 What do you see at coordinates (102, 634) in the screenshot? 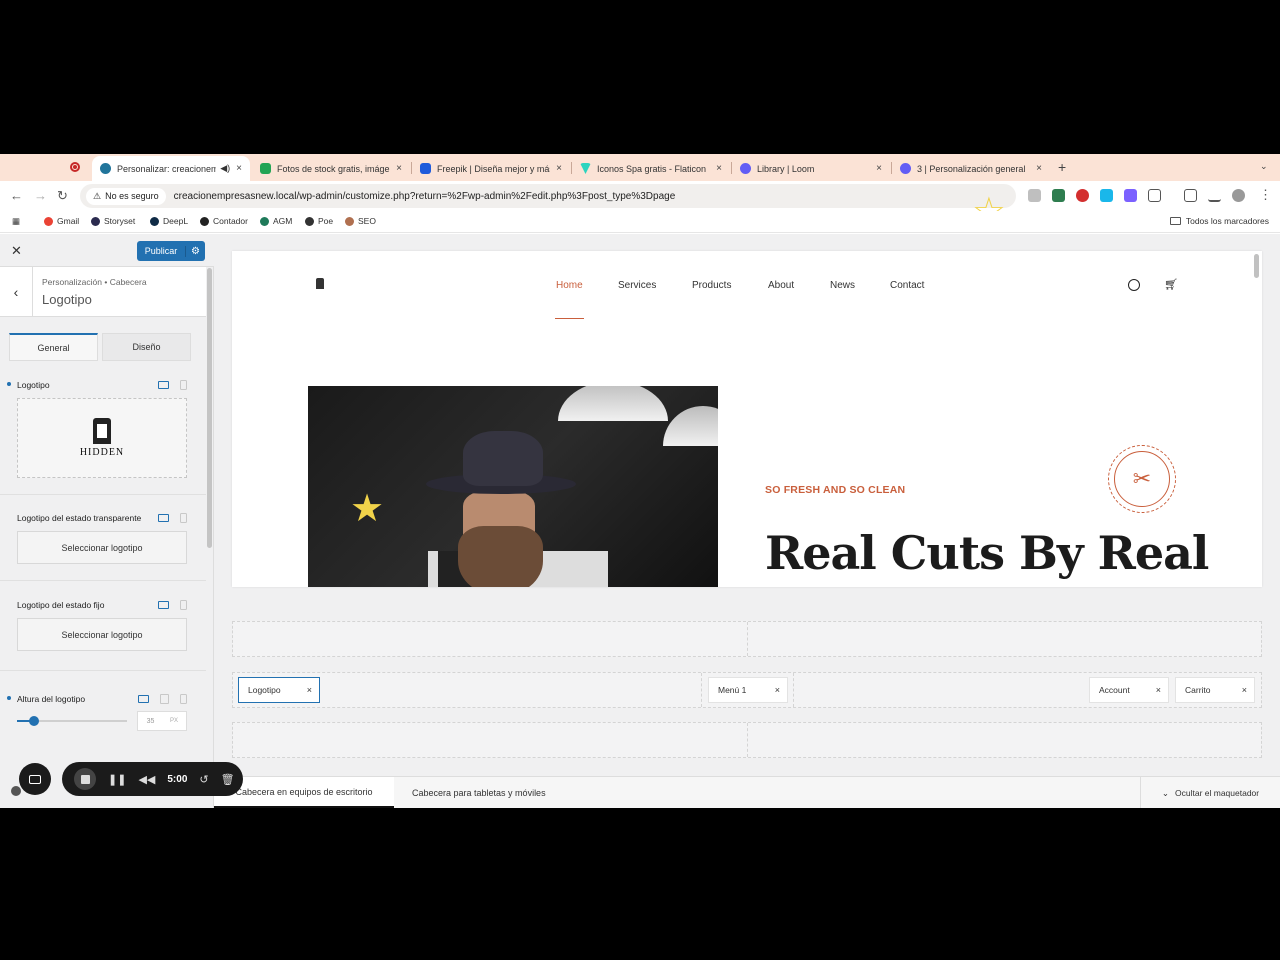
I see `select-sticky-logo-button: Seleccionar logotipo` at bounding box center [102, 634].